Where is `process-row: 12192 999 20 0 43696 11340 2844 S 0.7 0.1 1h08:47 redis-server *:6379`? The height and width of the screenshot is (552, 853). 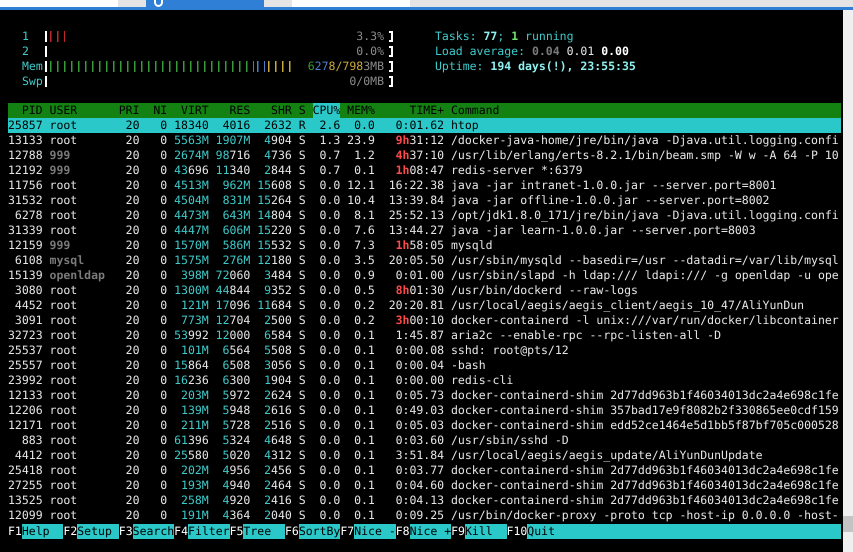 process-row: 12192 999 20 0 43696 11340 2844 S 0.7 0.1 1h08:47 redis-server *:6379 is located at coordinates (424, 170).